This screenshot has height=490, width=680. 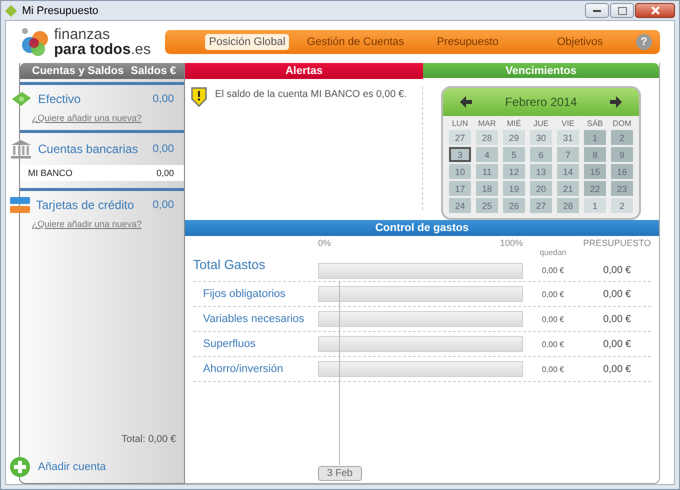 What do you see at coordinates (153, 71) in the screenshot?
I see `column-header: Saldos €` at bounding box center [153, 71].